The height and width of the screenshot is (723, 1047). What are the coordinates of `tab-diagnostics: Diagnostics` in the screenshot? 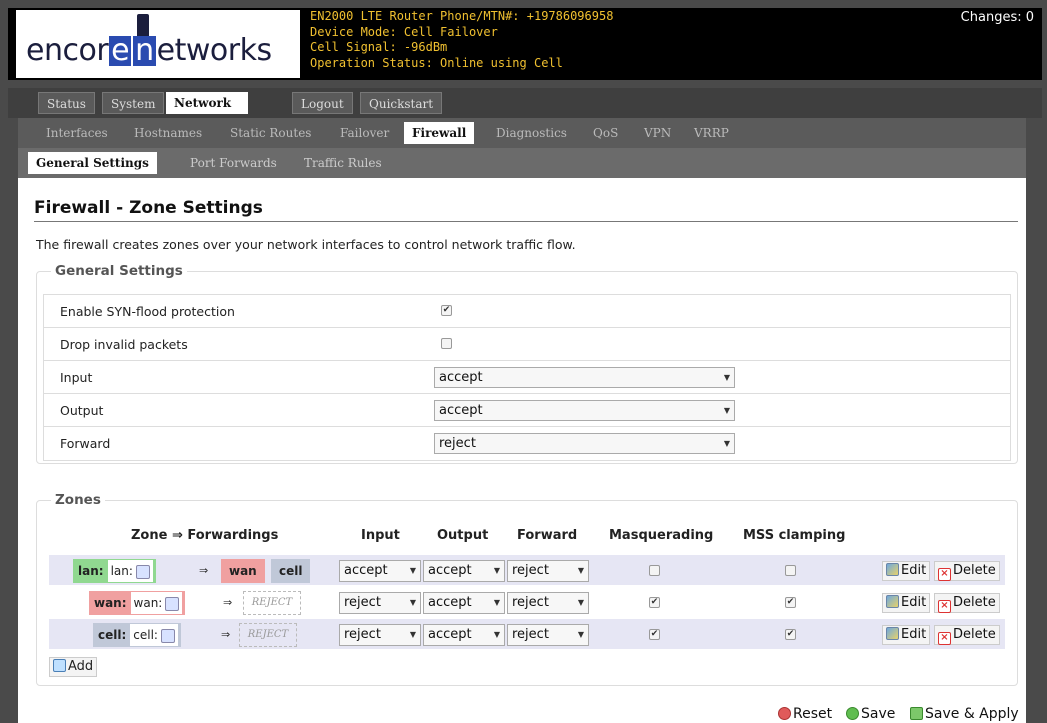 It's located at (531, 133).